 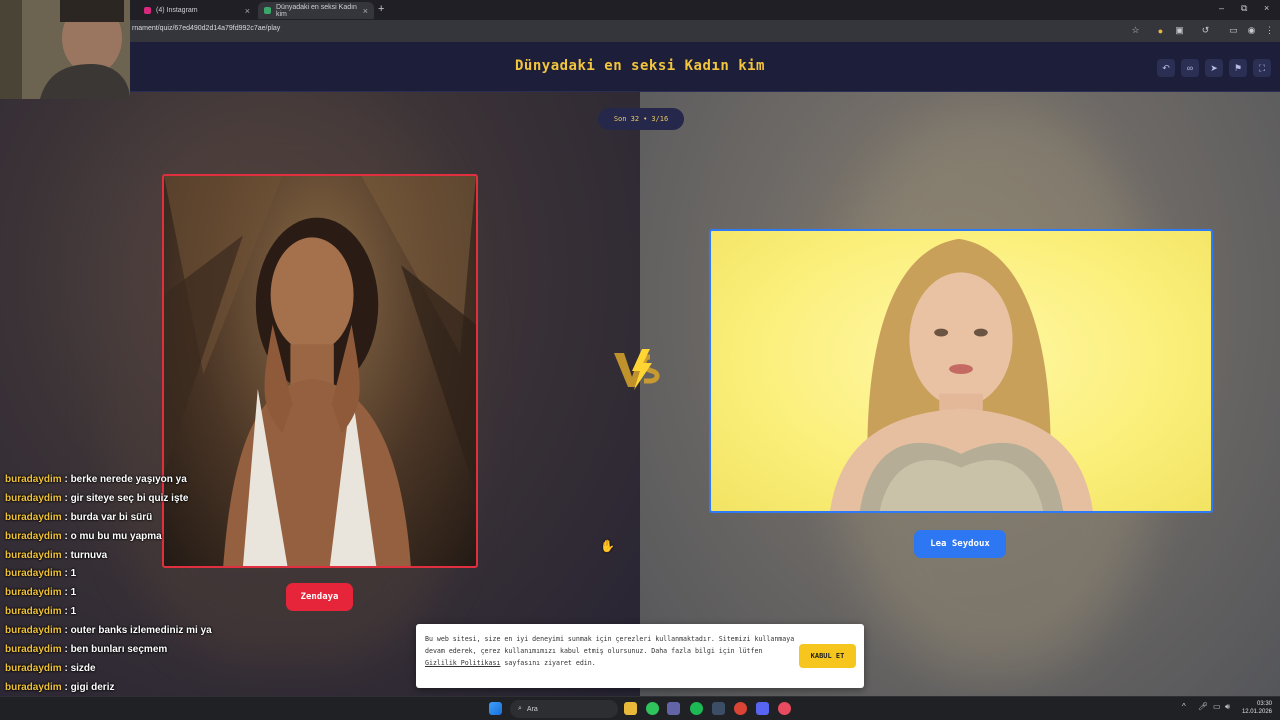 What do you see at coordinates (1227, 707) in the screenshot?
I see `volume-icon: 🔊︎` at bounding box center [1227, 707].